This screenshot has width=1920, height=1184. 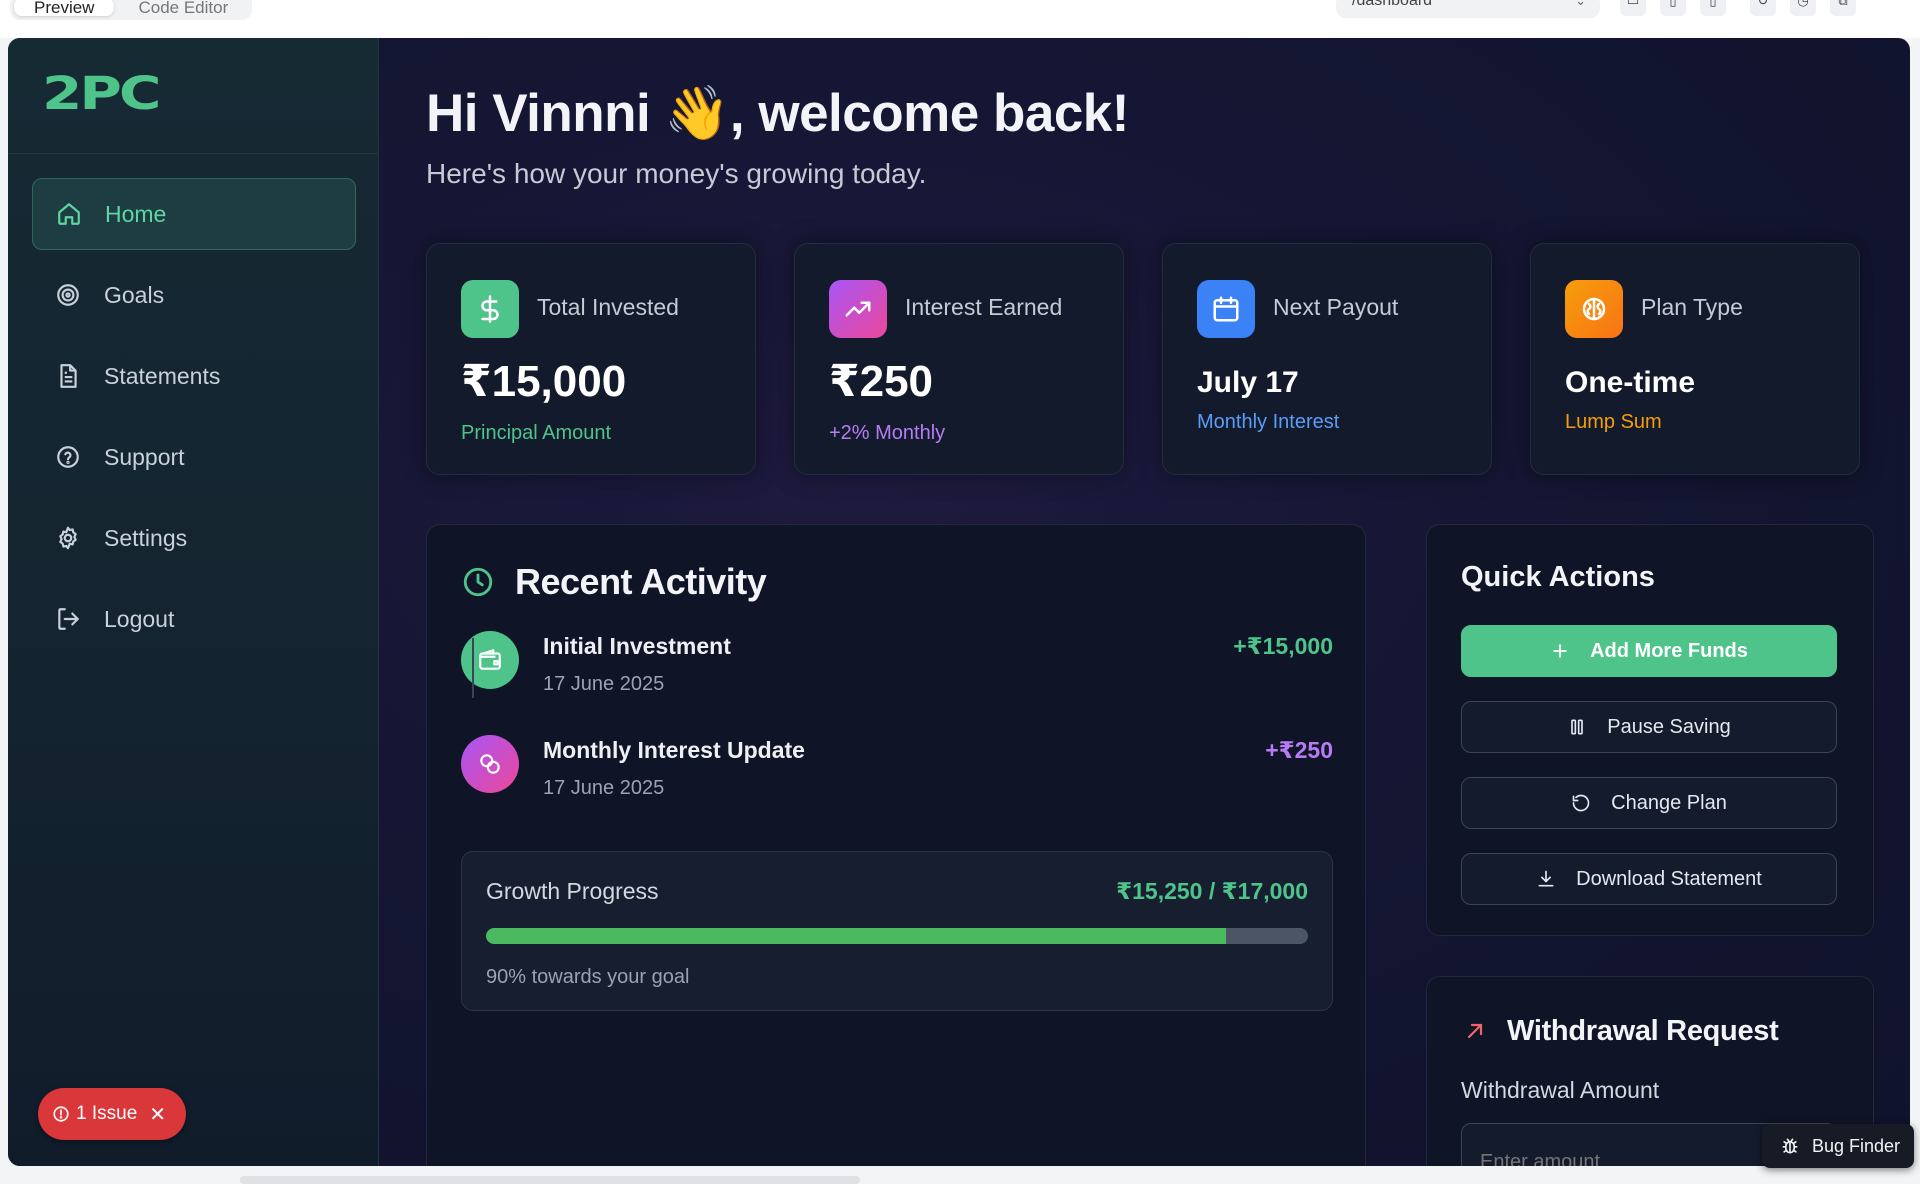 I want to click on logout-icon, so click(x=68, y=619).